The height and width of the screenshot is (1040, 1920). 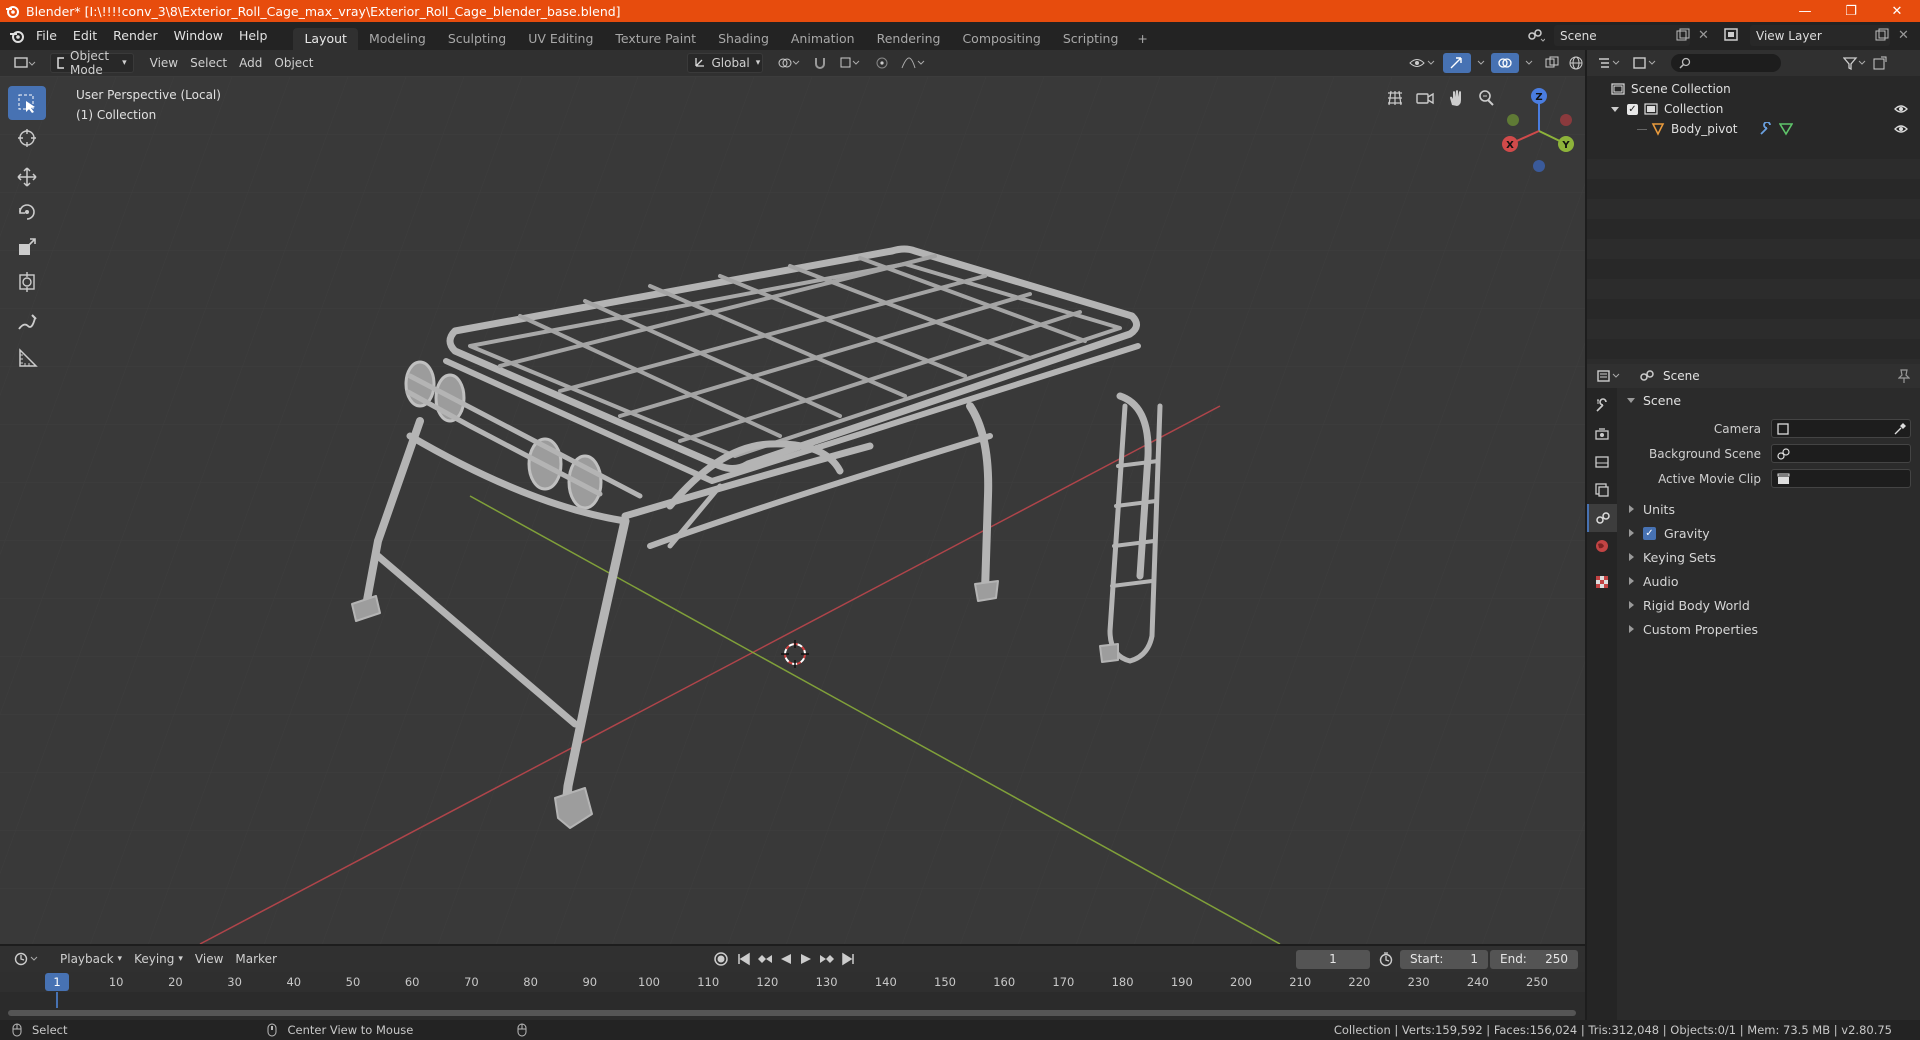 I want to click on outliner-search-input, so click(x=1726, y=63).